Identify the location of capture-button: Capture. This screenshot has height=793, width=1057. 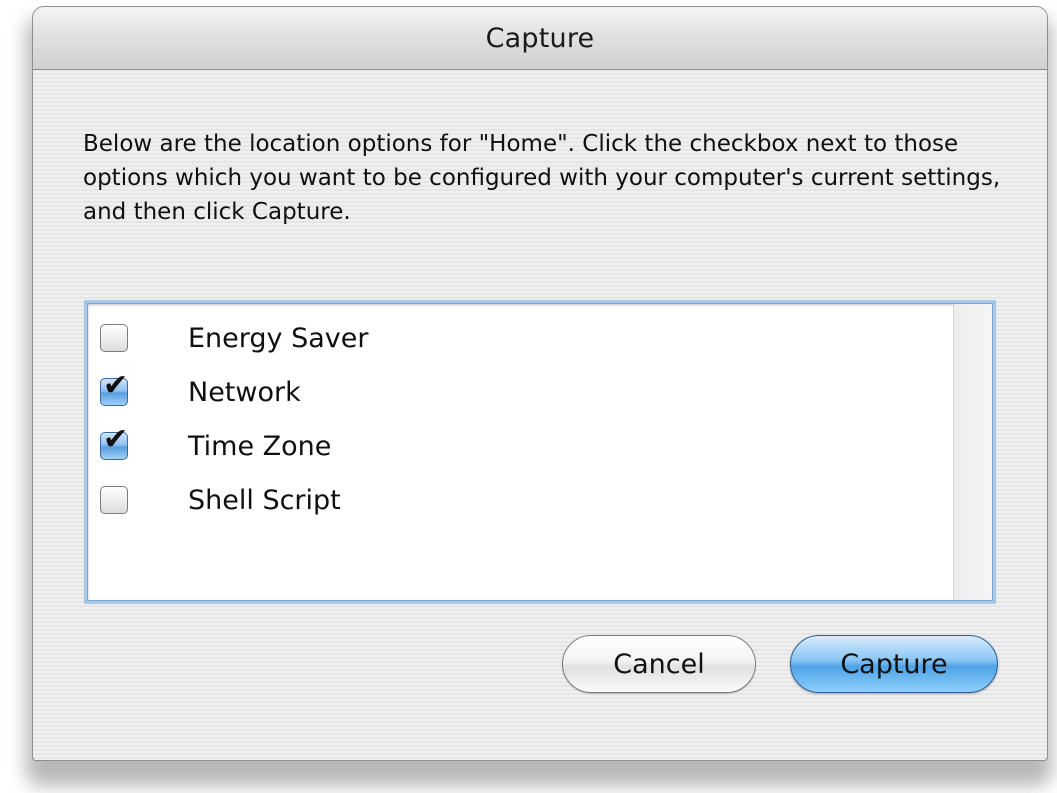
(894, 664).